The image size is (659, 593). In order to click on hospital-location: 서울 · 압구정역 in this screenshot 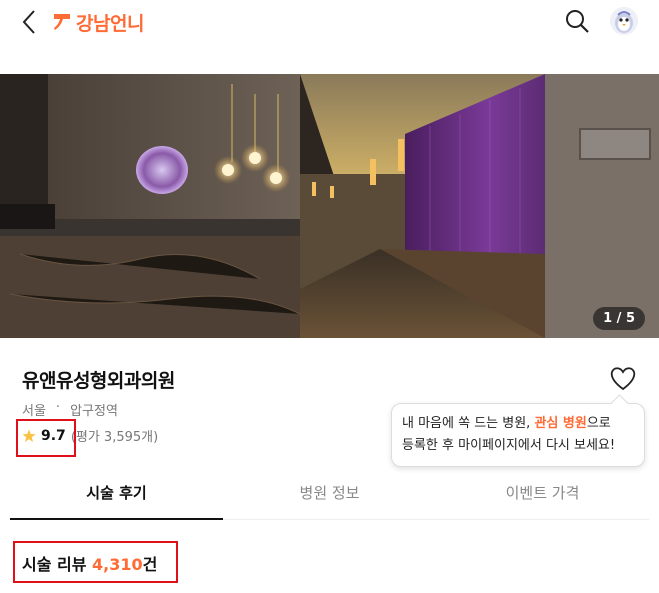, I will do `click(70, 409)`.